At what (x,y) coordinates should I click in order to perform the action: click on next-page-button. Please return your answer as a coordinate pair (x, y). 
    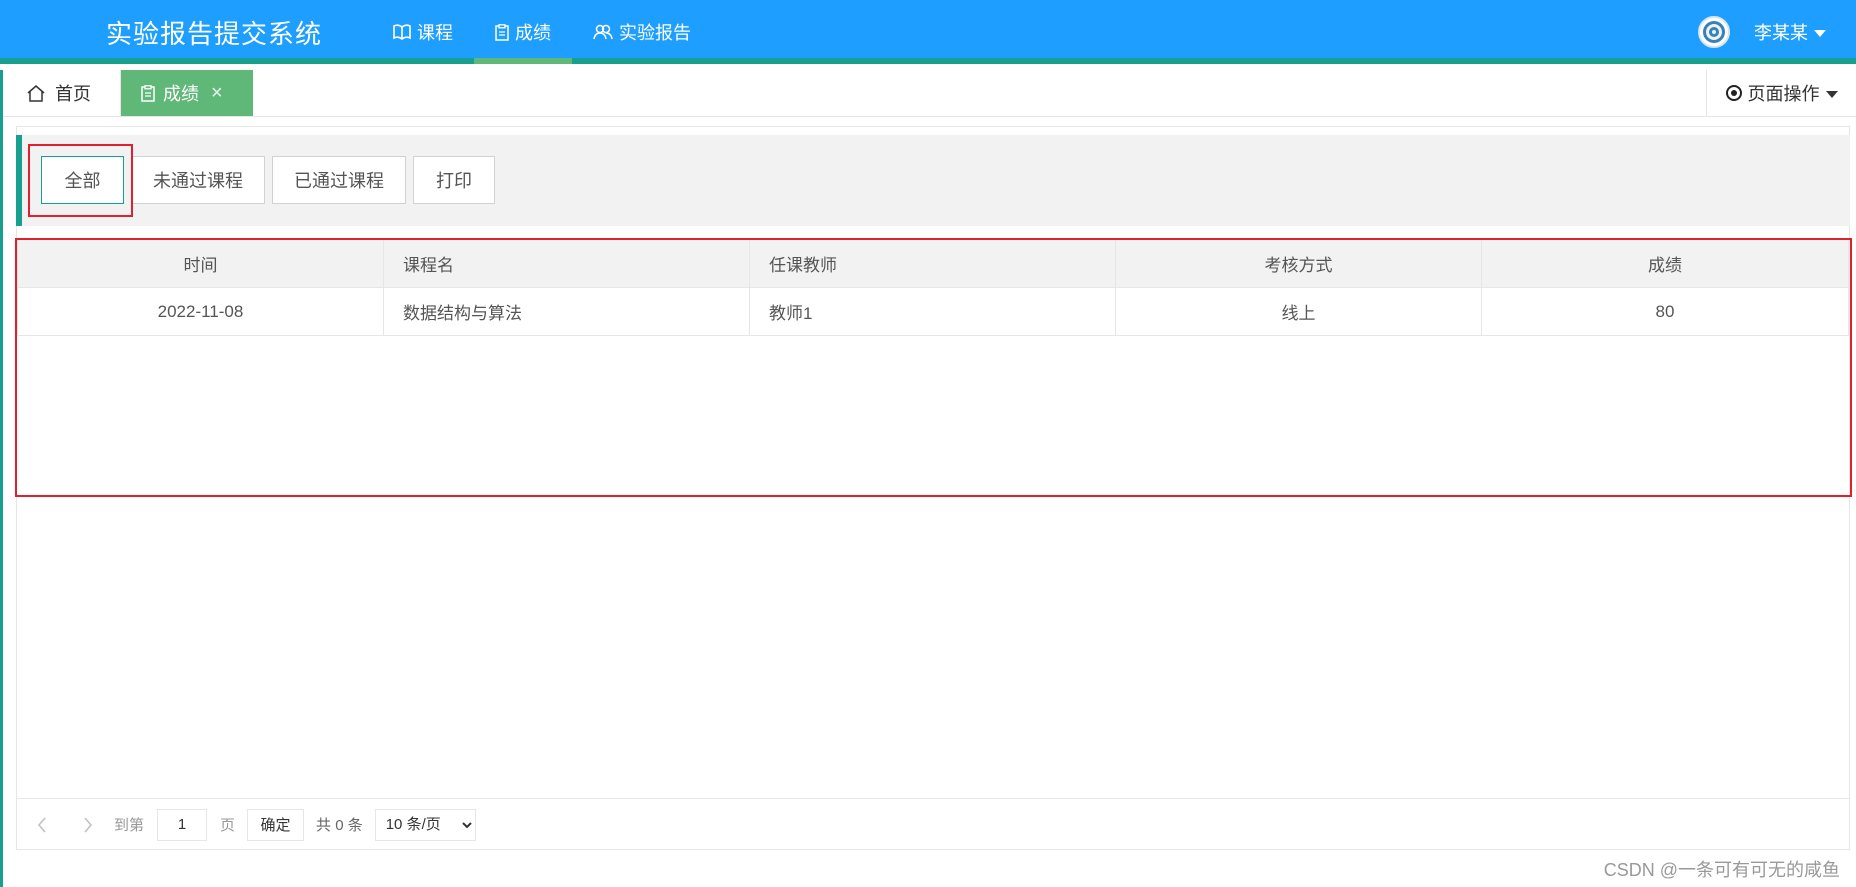
    Looking at the image, I should click on (88, 825).